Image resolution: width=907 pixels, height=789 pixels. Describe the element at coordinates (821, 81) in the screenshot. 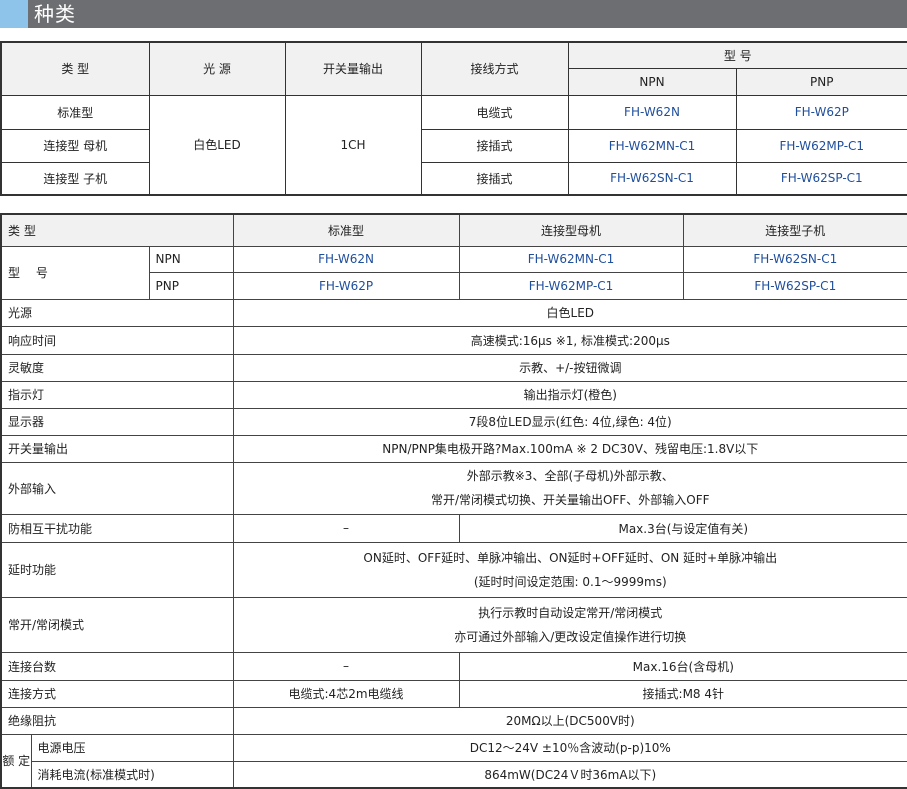

I see `t1-header-pnp: PNP` at that location.